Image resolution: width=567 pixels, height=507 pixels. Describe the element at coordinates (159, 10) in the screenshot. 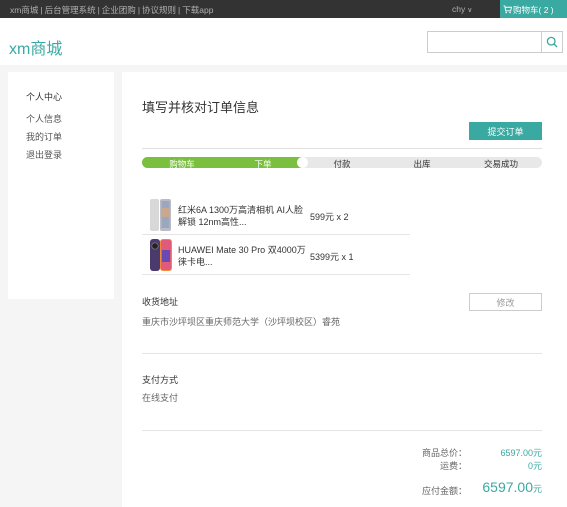

I see `top-link-rules: 协议规则` at that location.